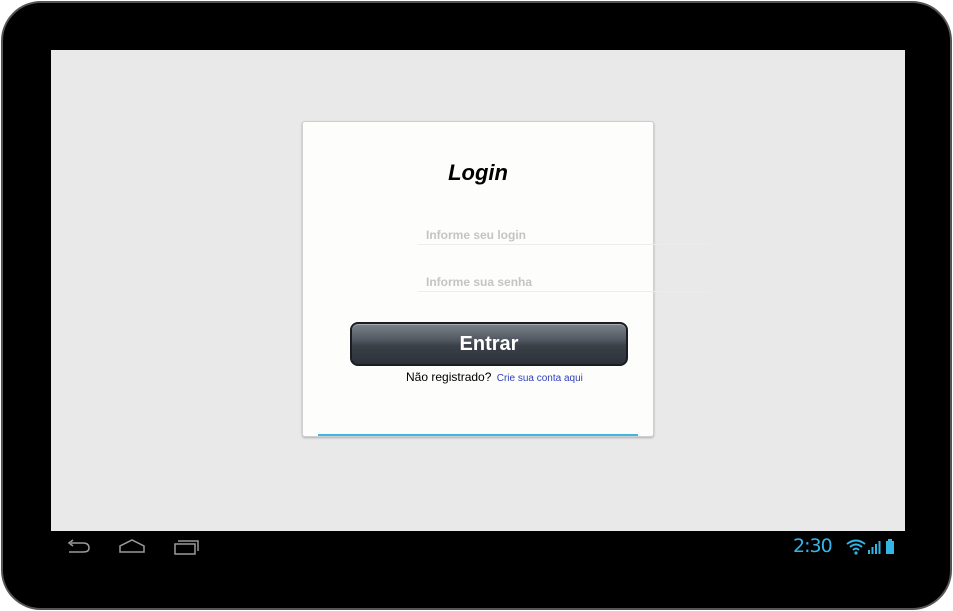 The width and height of the screenshot is (953, 611). Describe the element at coordinates (563, 291) in the screenshot. I see `password-input-underline` at that location.